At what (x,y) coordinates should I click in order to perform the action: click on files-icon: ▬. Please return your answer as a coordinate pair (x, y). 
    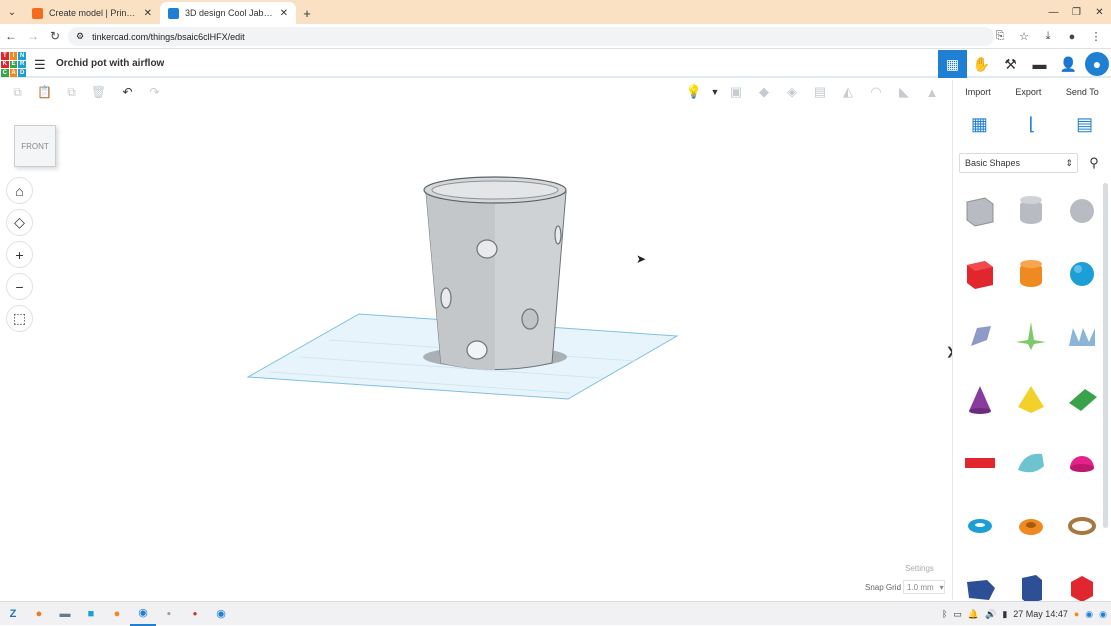
    Looking at the image, I should click on (65, 614).